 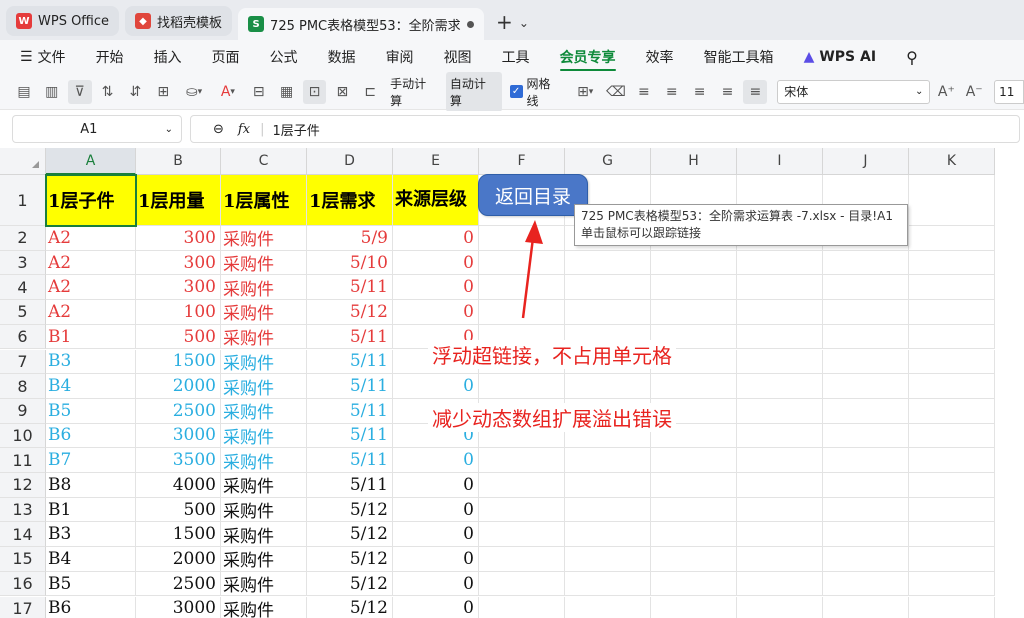 I want to click on data-cell-b: 3500, so click(x=178, y=460).